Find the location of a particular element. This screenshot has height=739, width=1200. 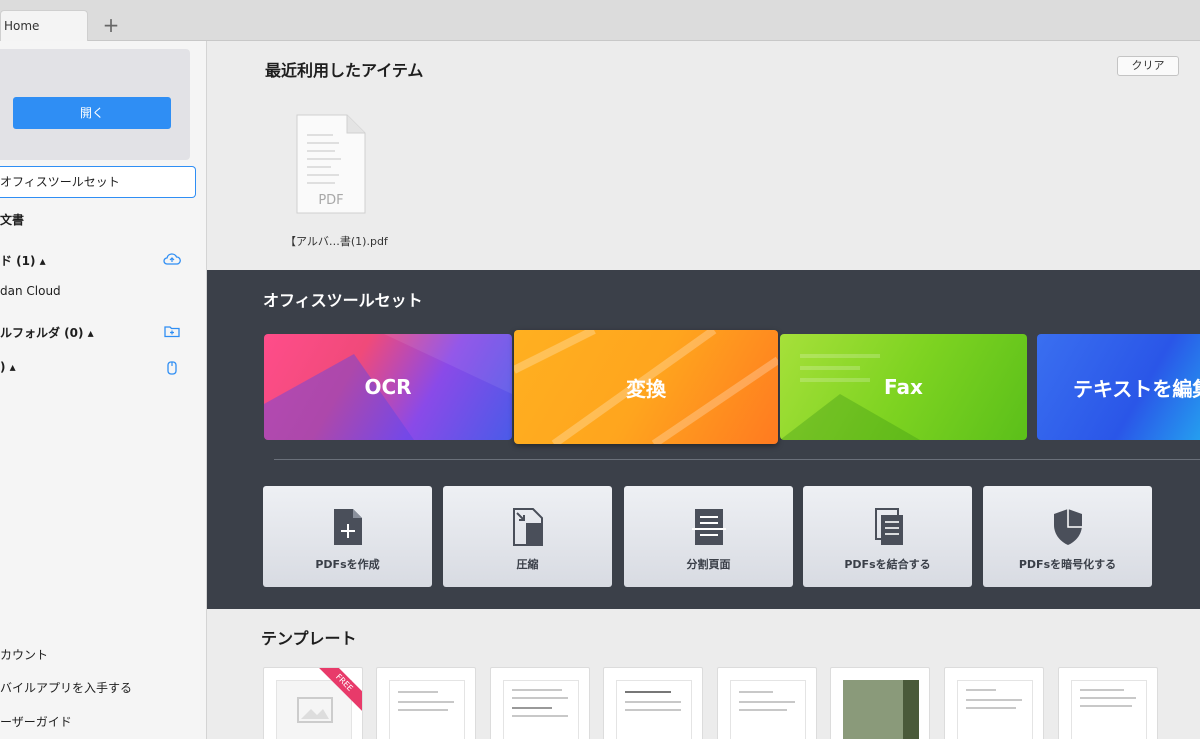

split-page-label: 分割頁面 is located at coordinates (708, 564).